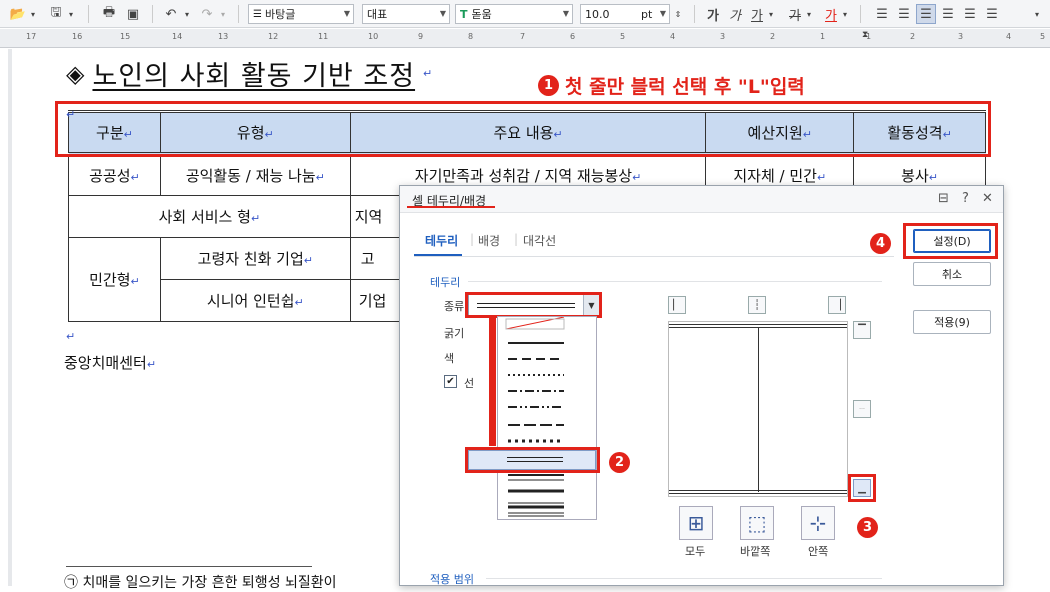  Describe the element at coordinates (33, 14) in the screenshot. I see `open-dropdown-icon: ▾` at that location.